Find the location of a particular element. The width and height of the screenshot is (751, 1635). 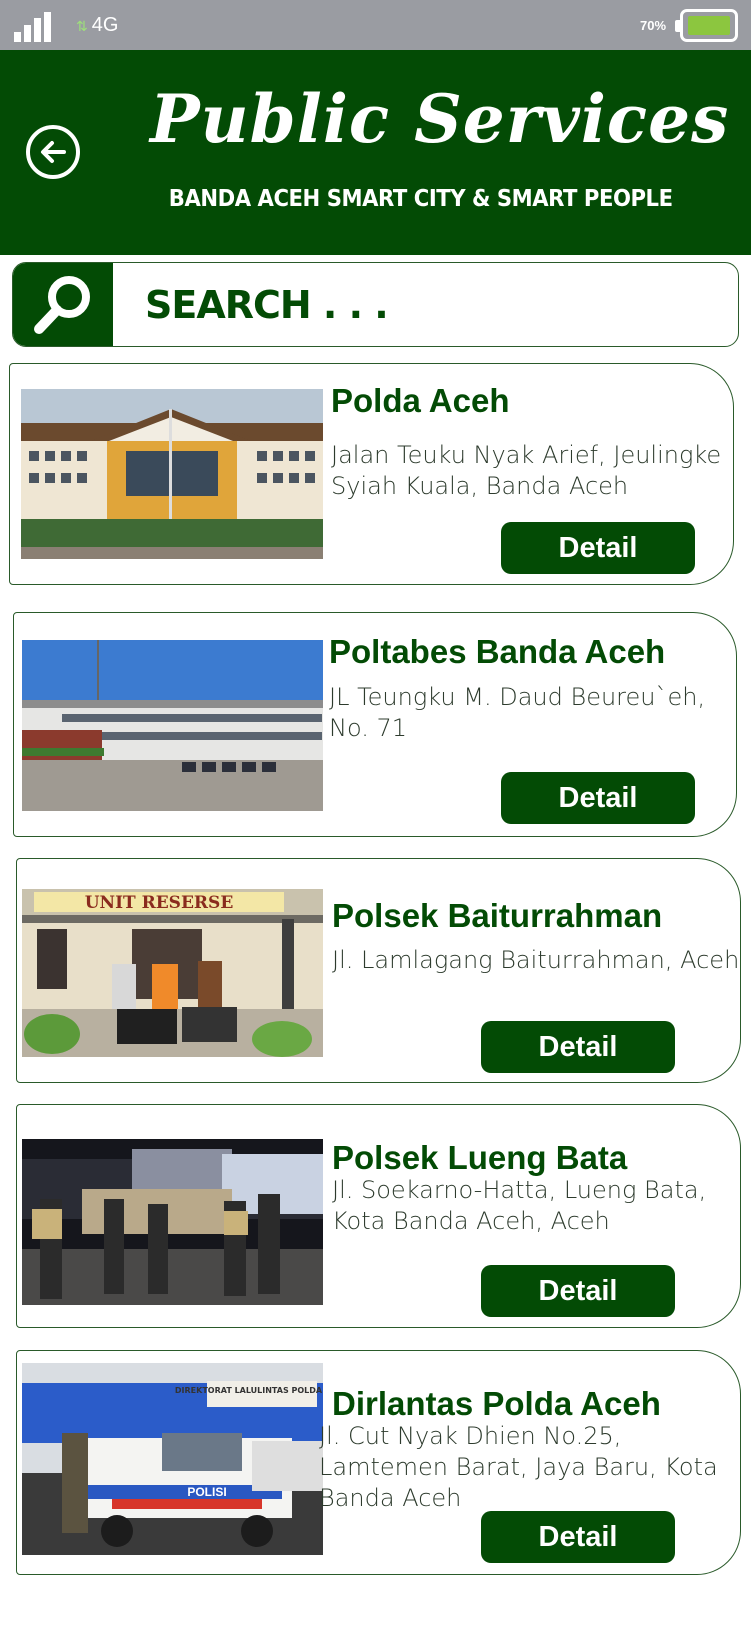

search-icon is located at coordinates (62, 305).